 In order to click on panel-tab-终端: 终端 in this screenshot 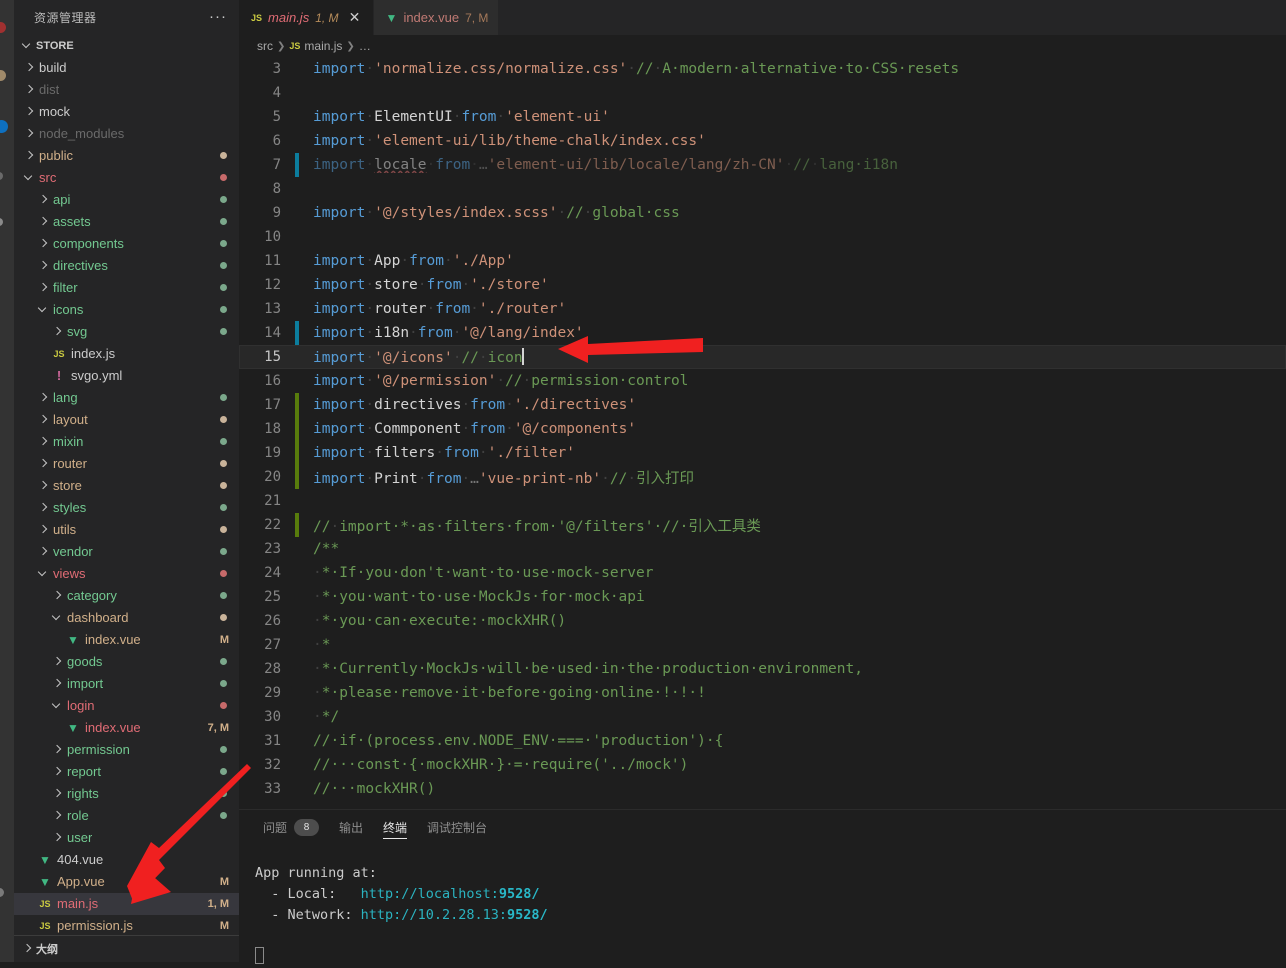, I will do `click(395, 827)`.